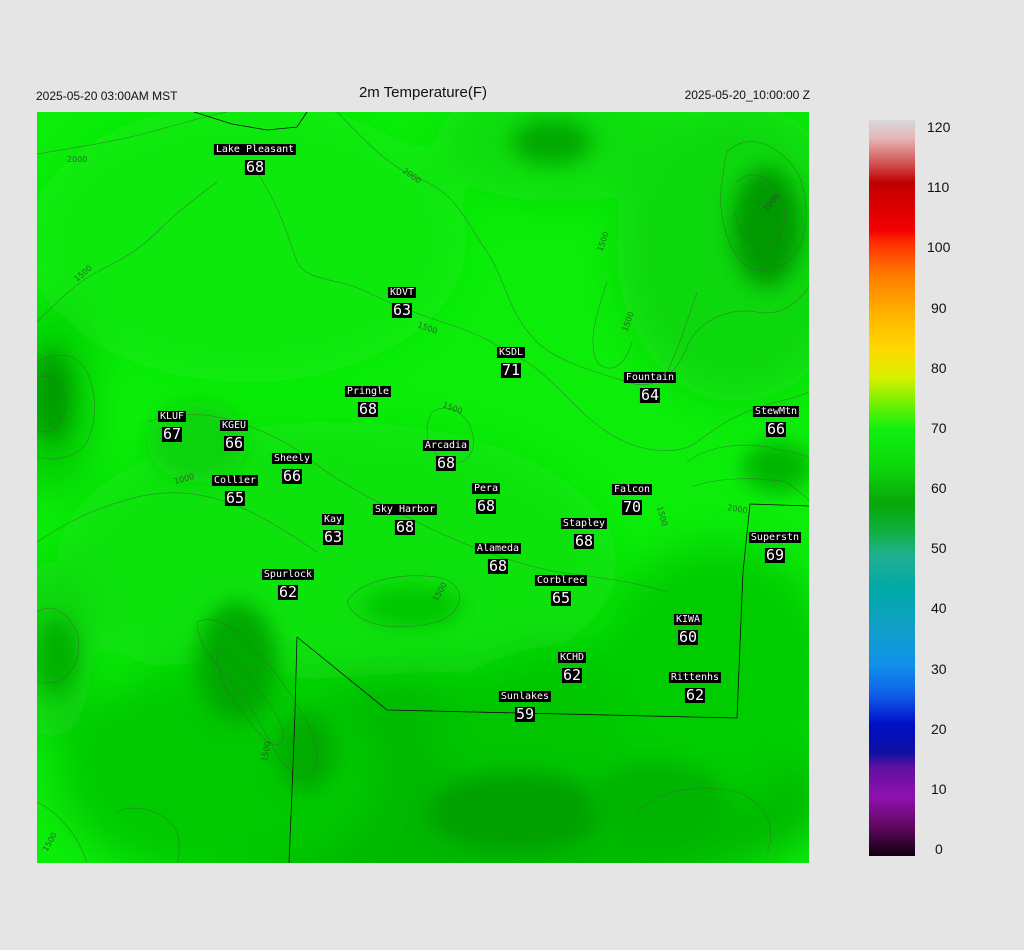 This screenshot has height=950, width=1024. I want to click on station-lake-pleasant: Lake Pleasant 68, so click(255, 157).